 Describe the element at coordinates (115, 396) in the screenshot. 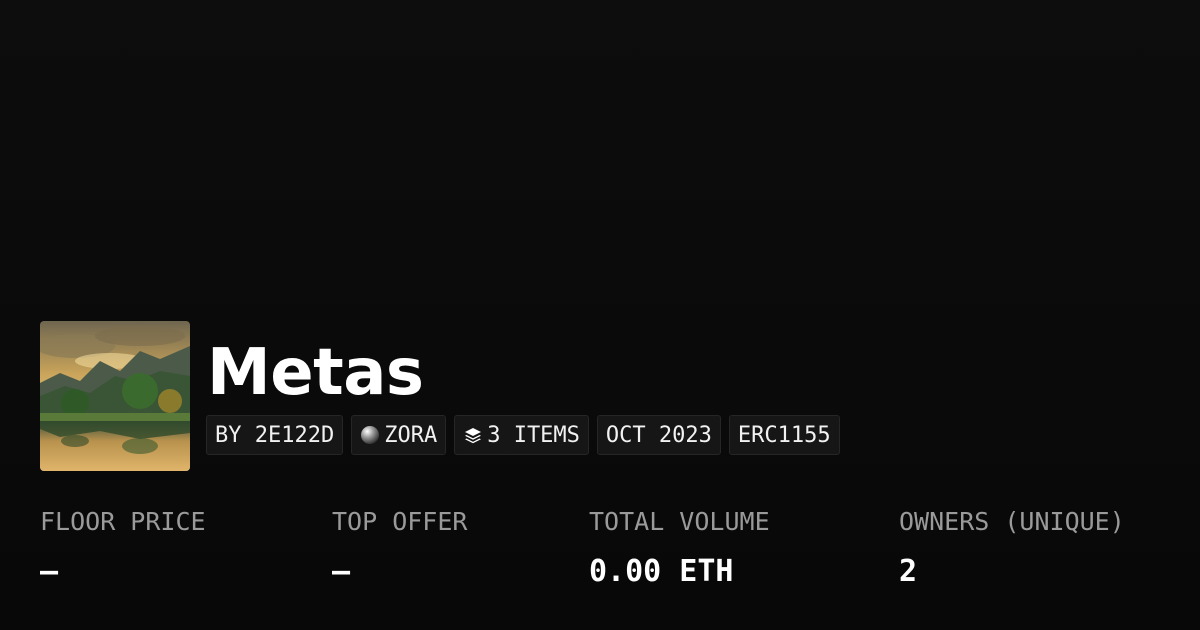

I see `collection-image` at that location.